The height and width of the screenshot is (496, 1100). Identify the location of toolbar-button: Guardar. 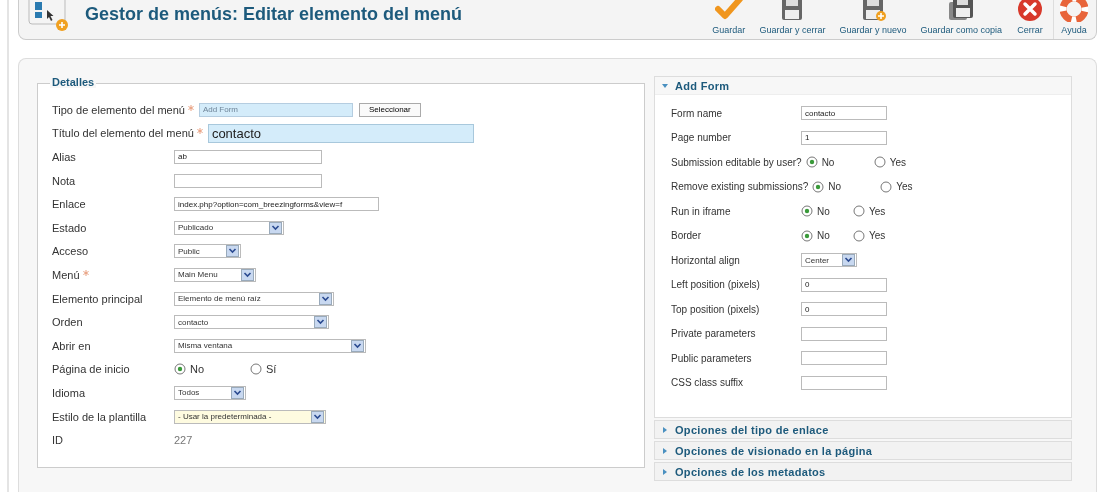
(729, 19).